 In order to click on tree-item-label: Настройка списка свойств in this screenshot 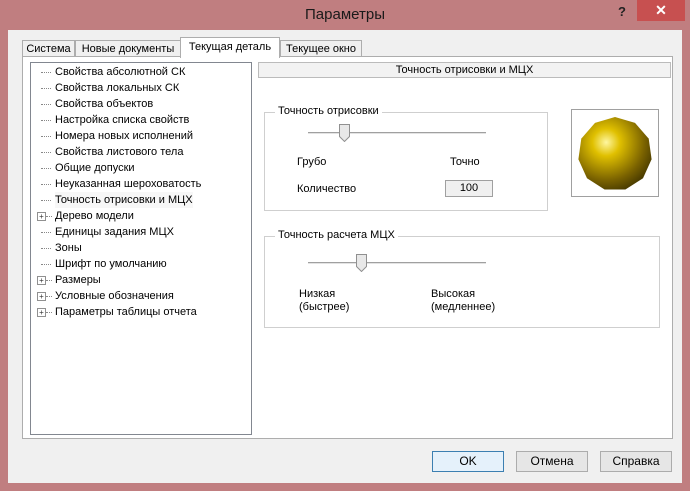, I will do `click(122, 120)`.